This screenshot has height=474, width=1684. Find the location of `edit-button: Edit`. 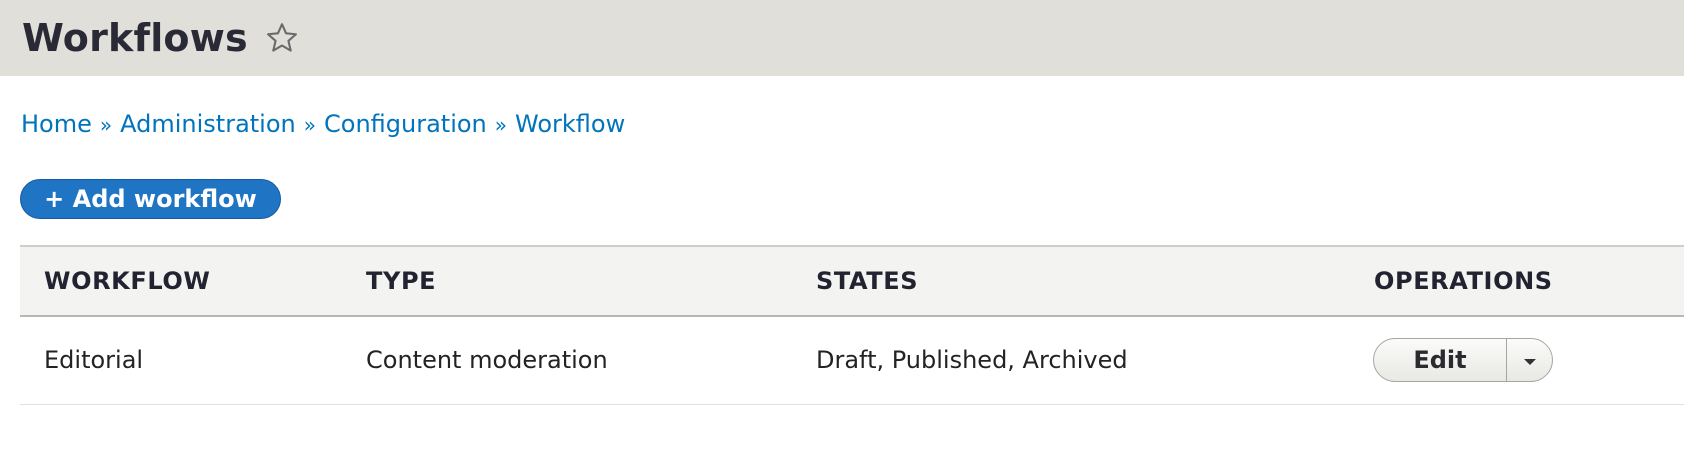

edit-button: Edit is located at coordinates (1440, 360).